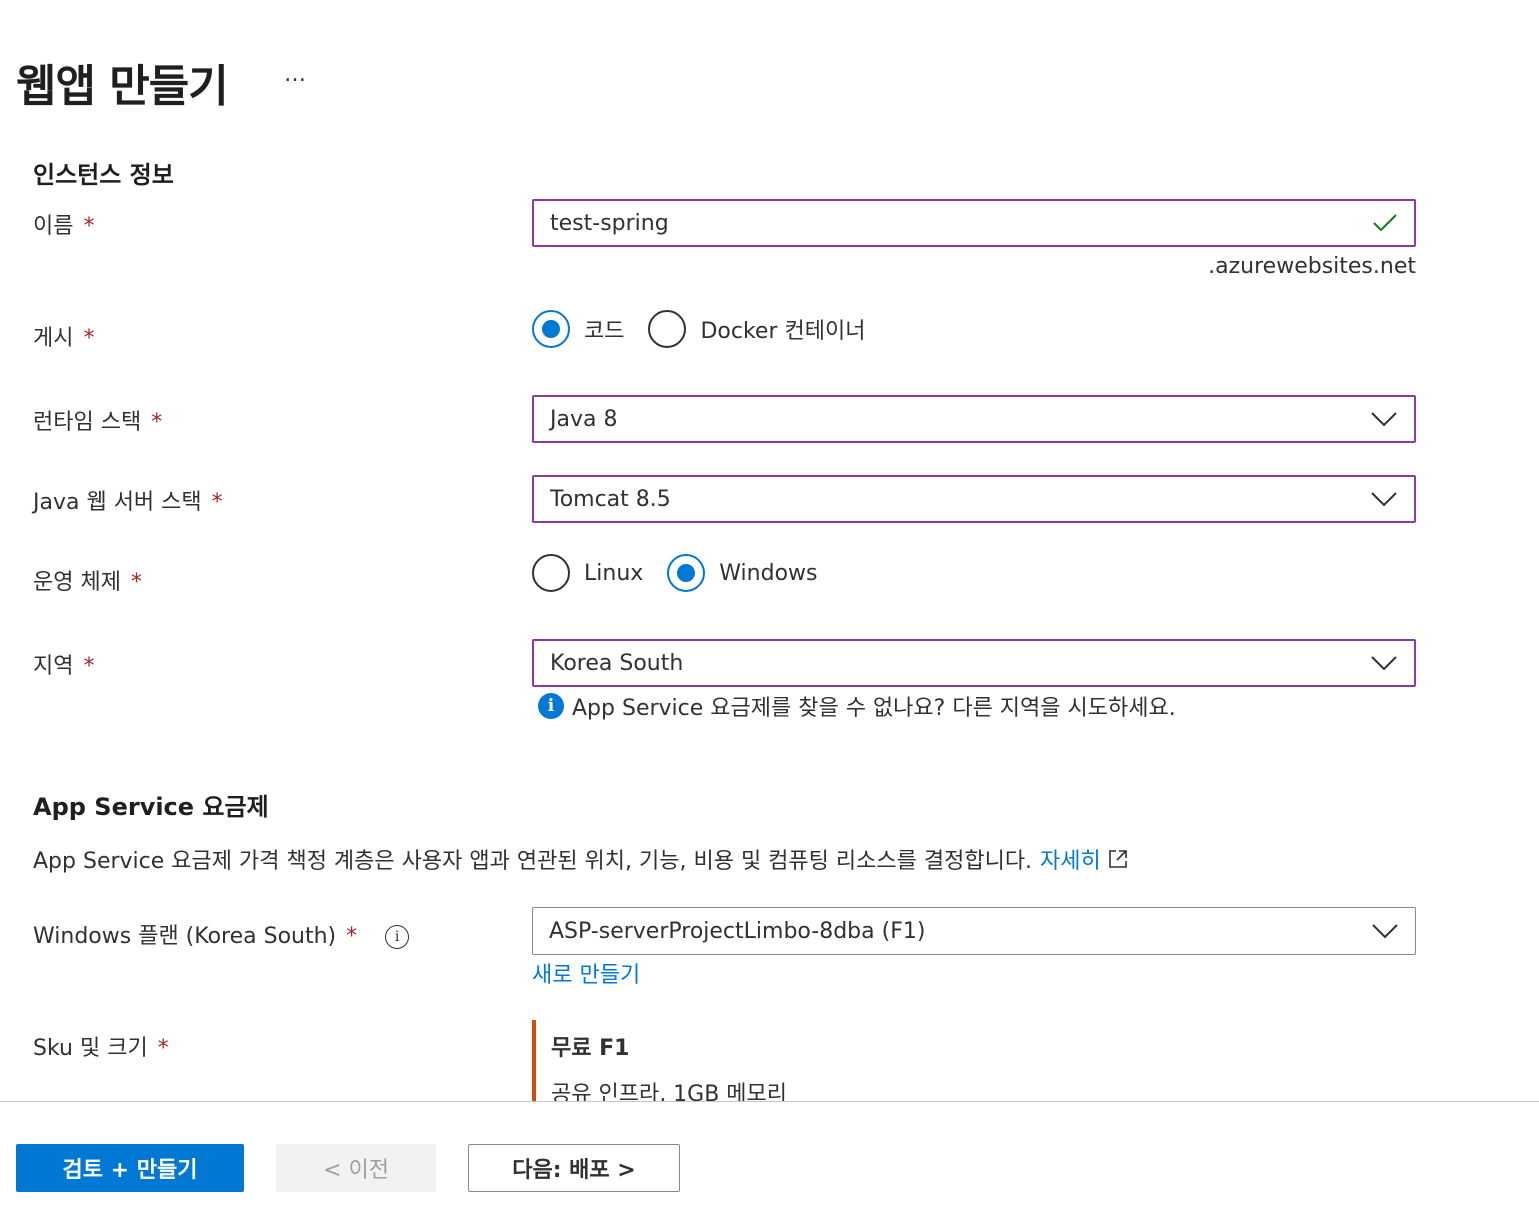 The height and width of the screenshot is (1231, 1539). I want to click on publish-radio-group: 코드 Docker 컨테이너, so click(710, 329).